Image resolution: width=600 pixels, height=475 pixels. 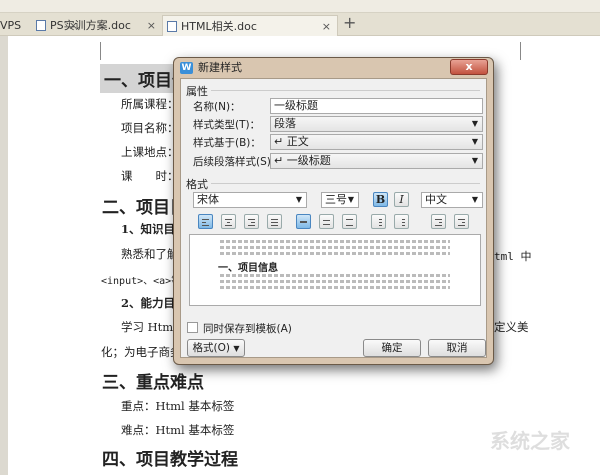 What do you see at coordinates (247, 329) in the screenshot?
I see `save-to-template-label: 同时保存到模板(A)` at bounding box center [247, 329].